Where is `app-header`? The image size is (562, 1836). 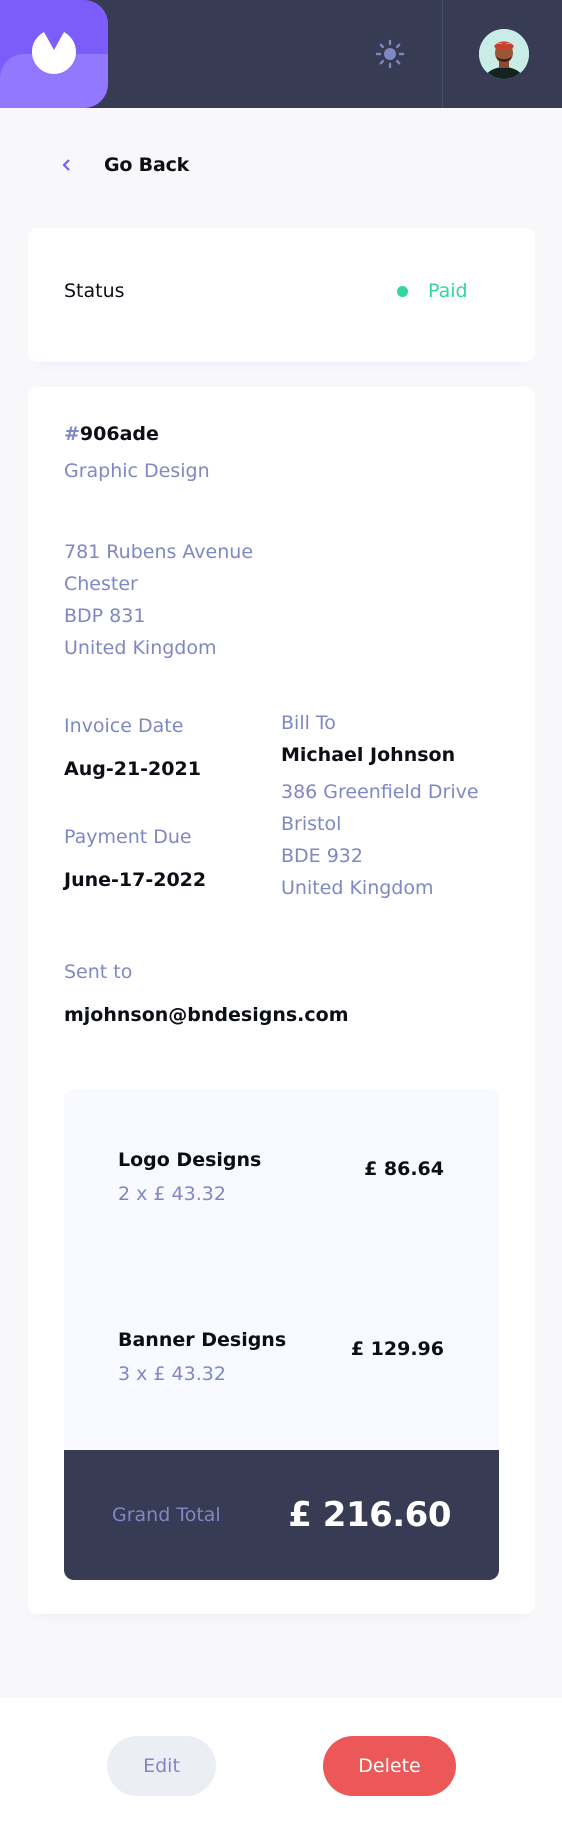 app-header is located at coordinates (281, 54).